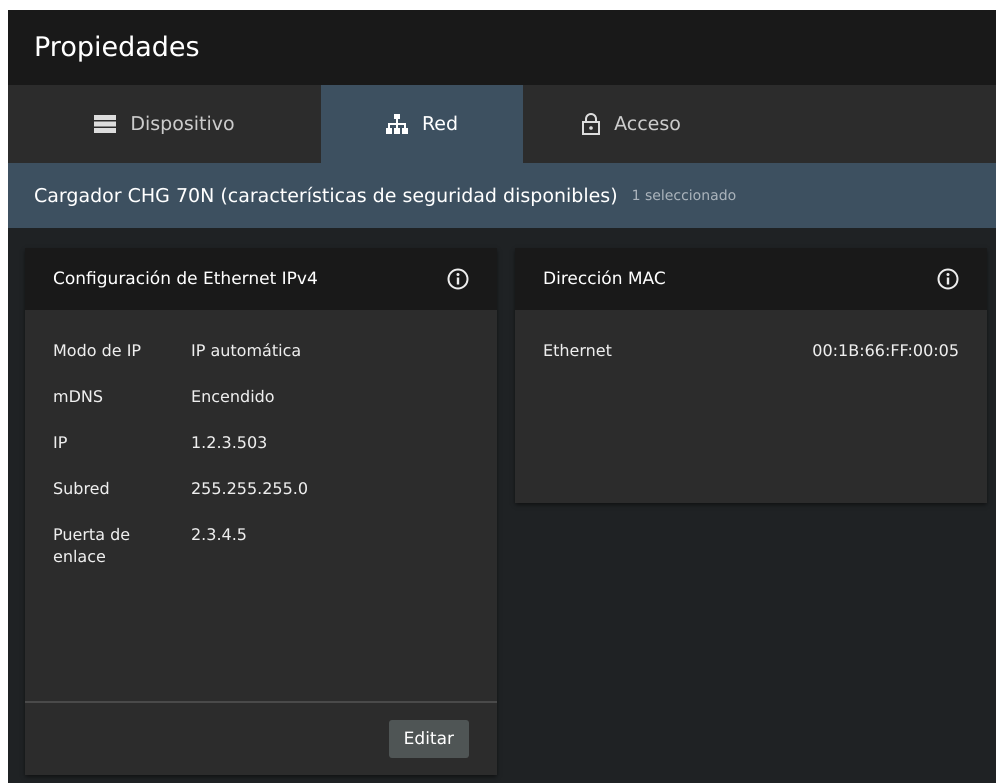  I want to click on card-title: Dirección MAC, so click(604, 279).